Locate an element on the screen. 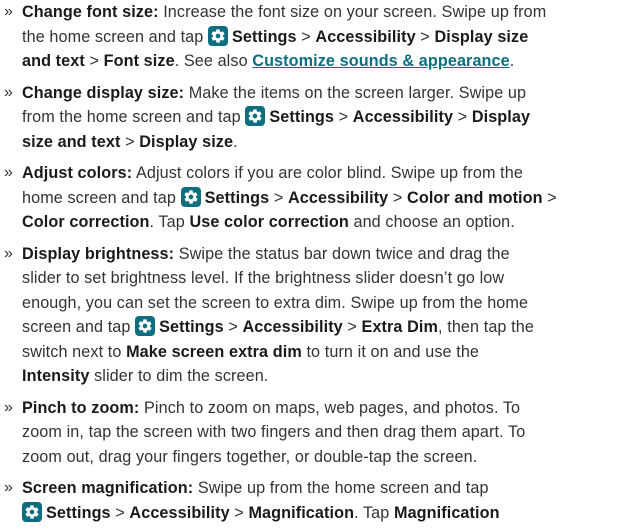  body-text: . See also is located at coordinates (213, 61).